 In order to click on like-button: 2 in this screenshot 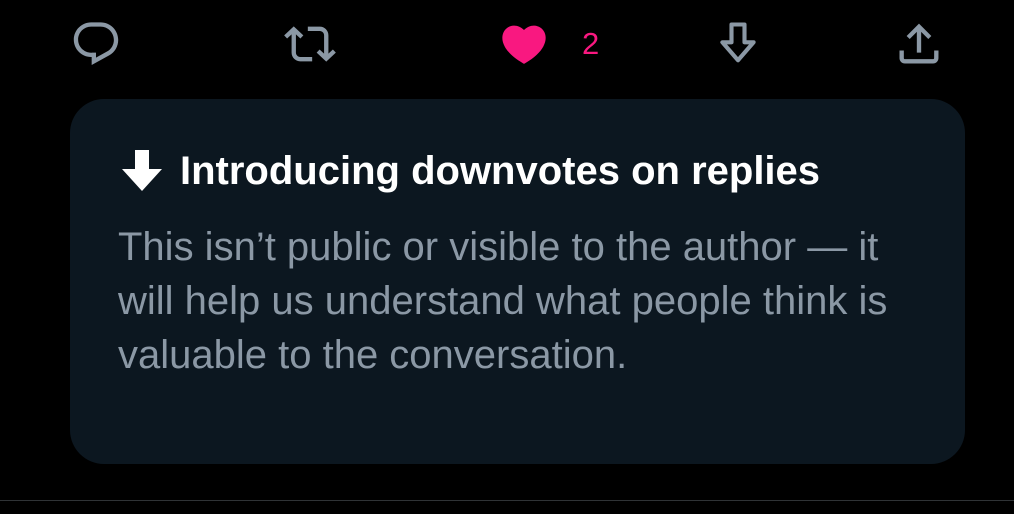, I will do `click(547, 44)`.